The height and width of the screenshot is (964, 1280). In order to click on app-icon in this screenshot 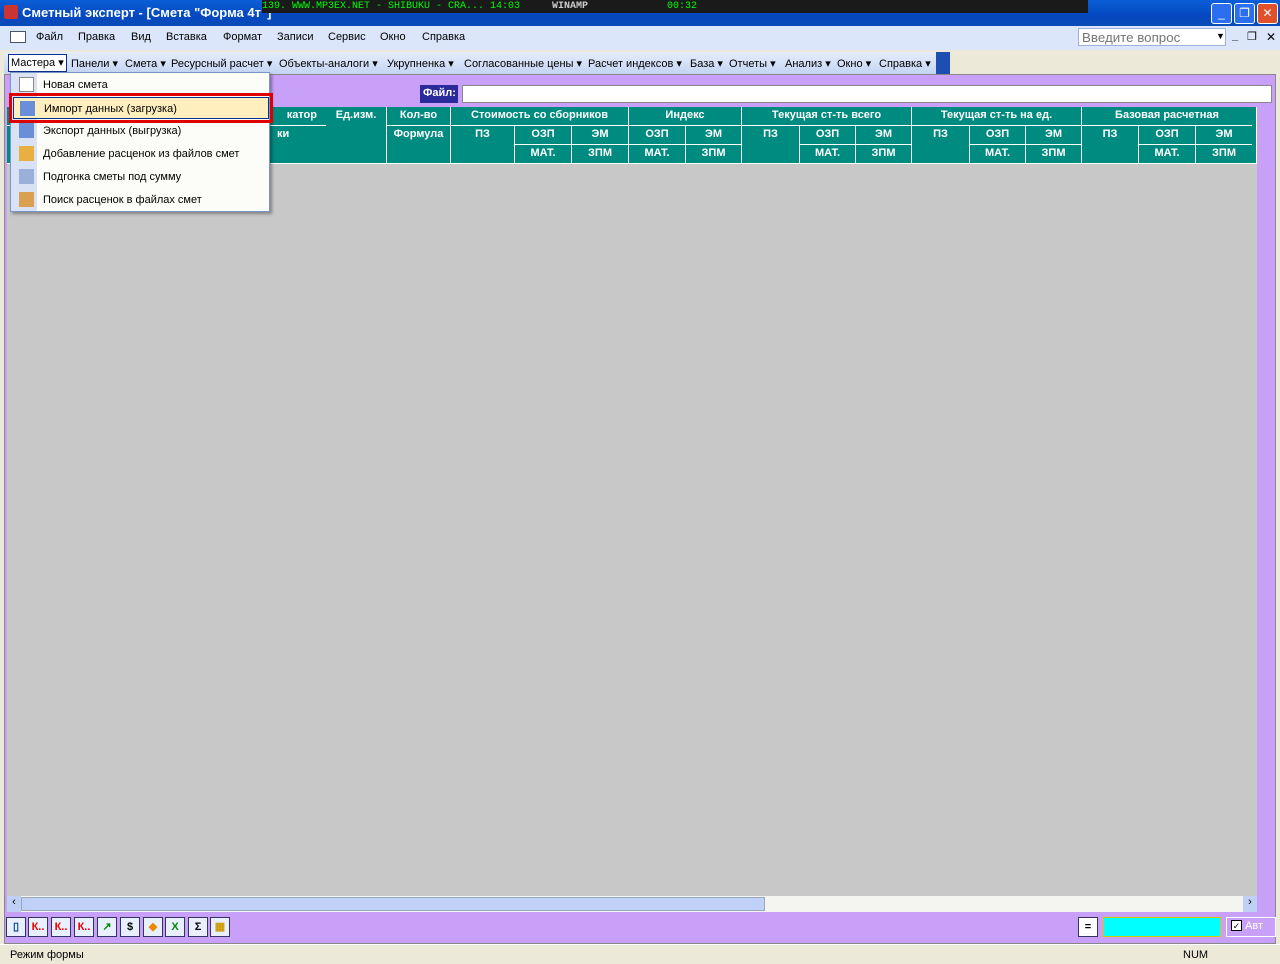, I will do `click(11, 12)`.